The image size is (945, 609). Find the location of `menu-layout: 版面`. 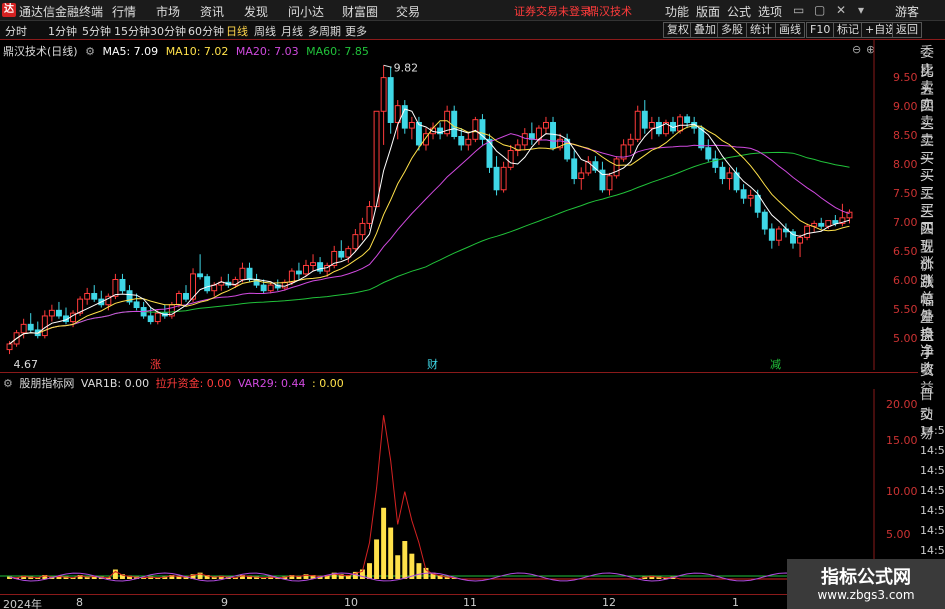

menu-layout: 版面 is located at coordinates (708, 11).